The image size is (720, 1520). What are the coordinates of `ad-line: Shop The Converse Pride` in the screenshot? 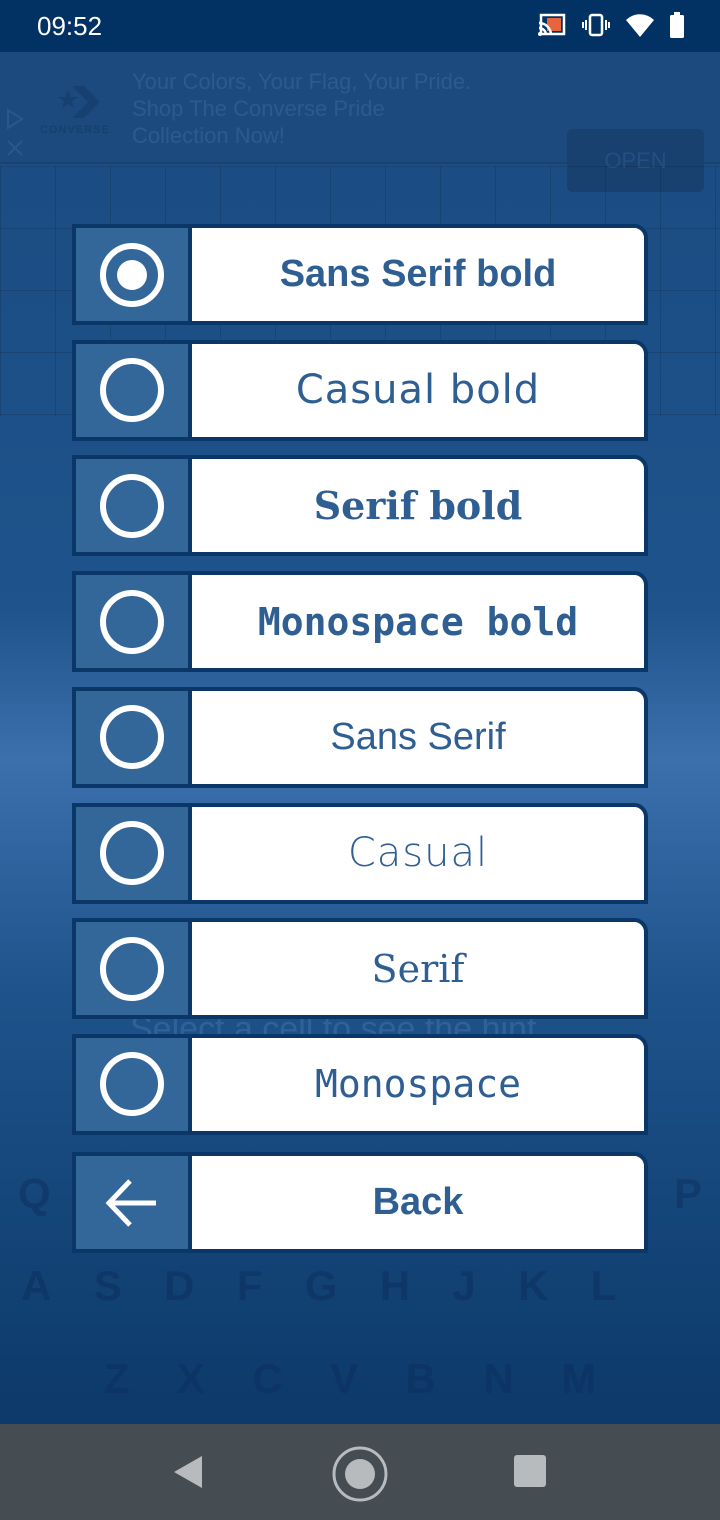 It's located at (258, 108).